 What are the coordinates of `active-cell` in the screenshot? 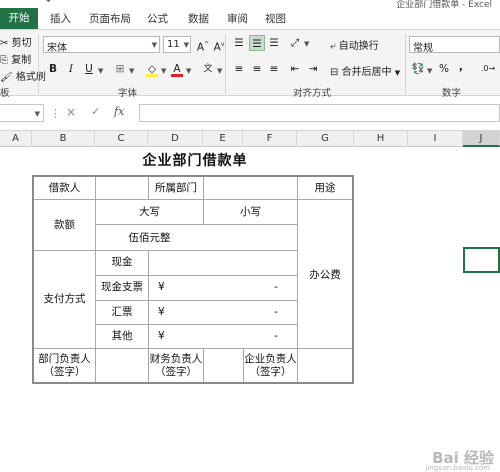 It's located at (481, 260).